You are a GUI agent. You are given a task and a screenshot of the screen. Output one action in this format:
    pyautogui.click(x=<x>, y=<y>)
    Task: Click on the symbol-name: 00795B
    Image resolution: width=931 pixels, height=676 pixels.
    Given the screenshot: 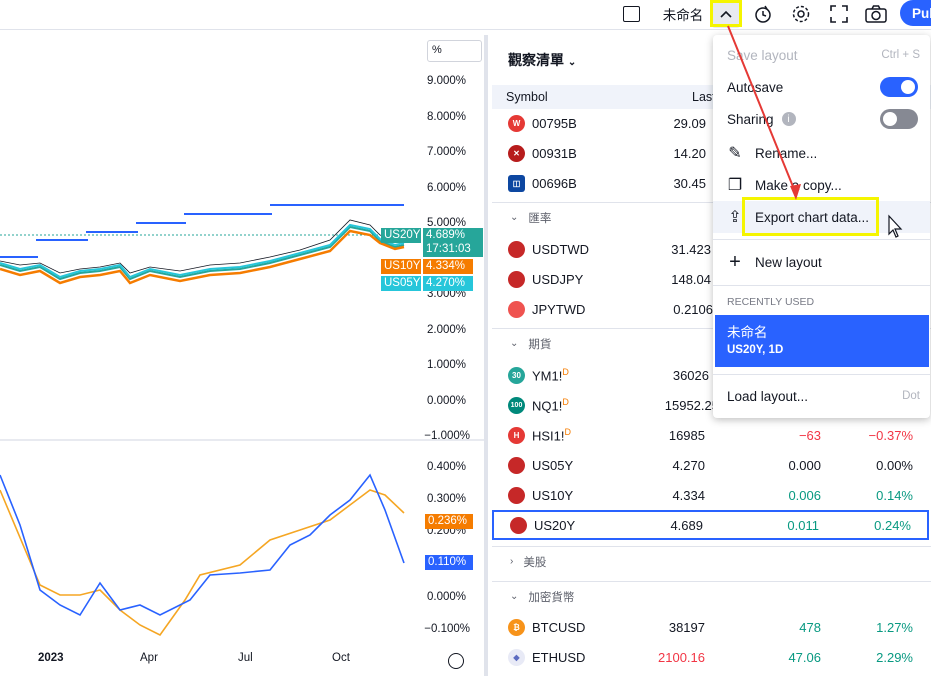 What is the action you would take?
    pyautogui.click(x=554, y=123)
    